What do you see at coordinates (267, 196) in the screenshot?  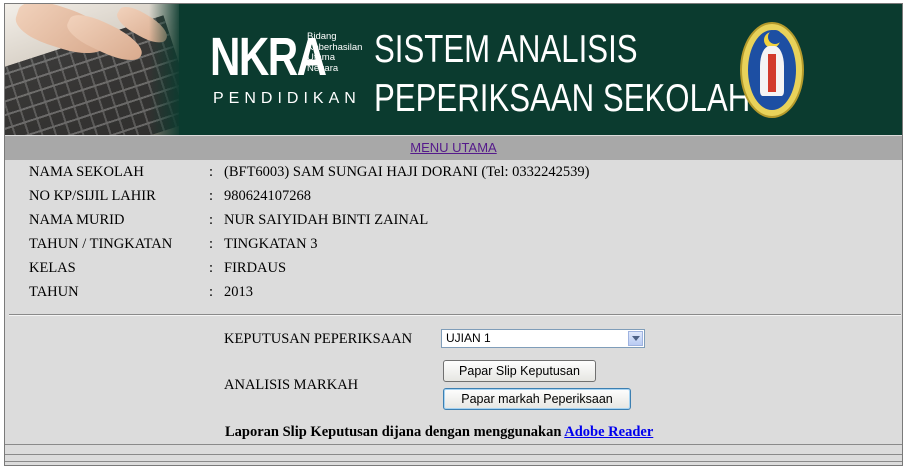 I see `info-value: 980624107268` at bounding box center [267, 196].